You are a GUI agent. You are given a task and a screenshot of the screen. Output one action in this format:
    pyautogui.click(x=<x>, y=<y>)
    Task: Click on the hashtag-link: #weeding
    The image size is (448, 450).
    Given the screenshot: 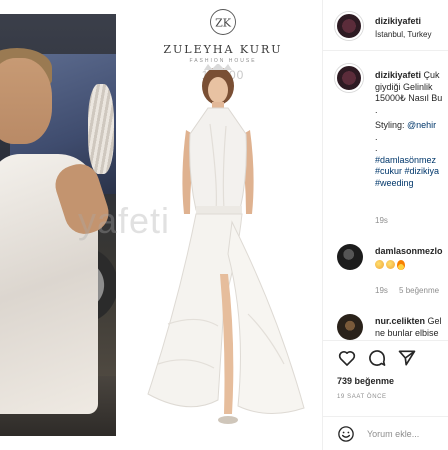 What is the action you would take?
    pyautogui.click(x=411, y=184)
    